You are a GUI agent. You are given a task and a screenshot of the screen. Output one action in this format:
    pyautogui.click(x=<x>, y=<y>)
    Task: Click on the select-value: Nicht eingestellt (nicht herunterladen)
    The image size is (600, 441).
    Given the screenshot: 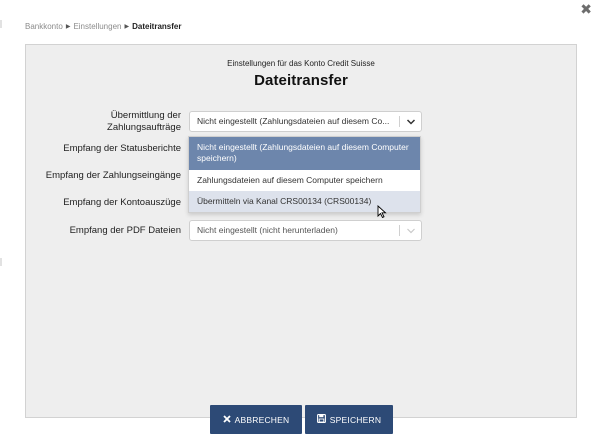 What is the action you would take?
    pyautogui.click(x=267, y=230)
    